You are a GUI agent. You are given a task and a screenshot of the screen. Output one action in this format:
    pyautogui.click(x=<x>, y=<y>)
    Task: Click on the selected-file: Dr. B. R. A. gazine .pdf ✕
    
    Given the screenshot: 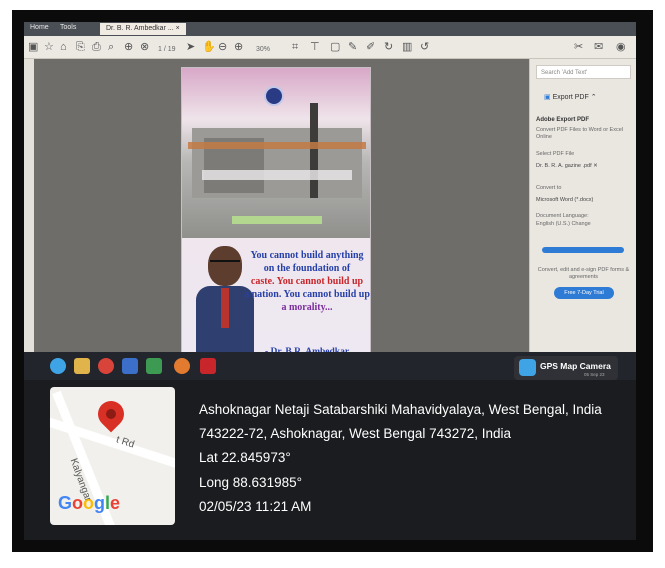 What is the action you would take?
    pyautogui.click(x=583, y=166)
    